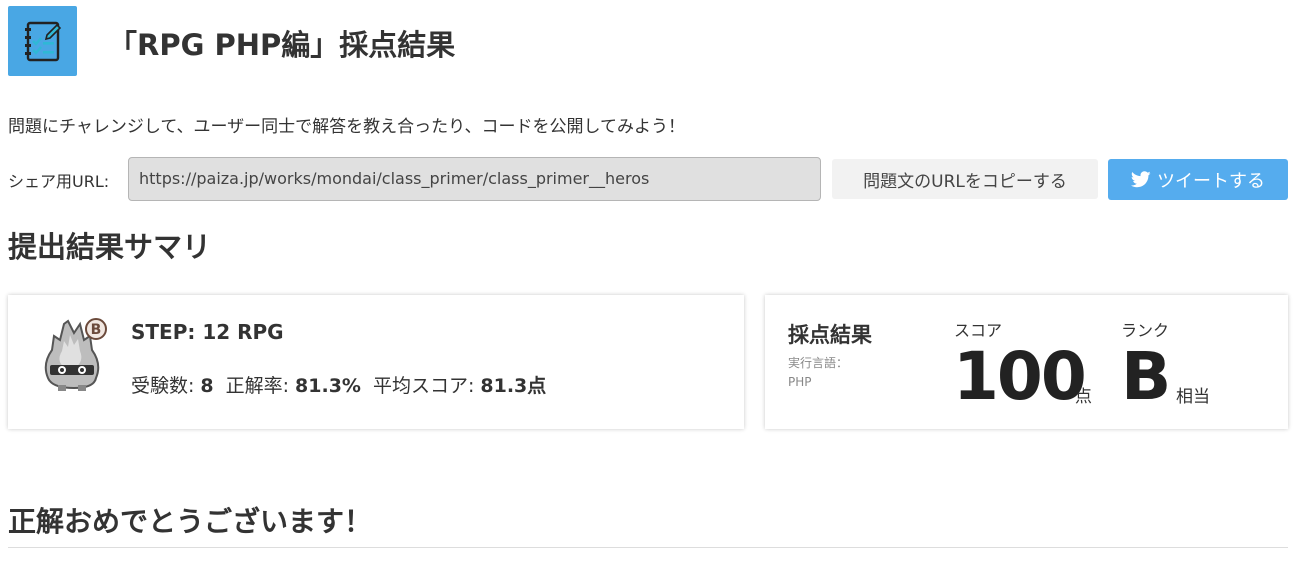 Image resolution: width=1302 pixels, height=563 pixels. I want to click on divider, so click(648, 547).